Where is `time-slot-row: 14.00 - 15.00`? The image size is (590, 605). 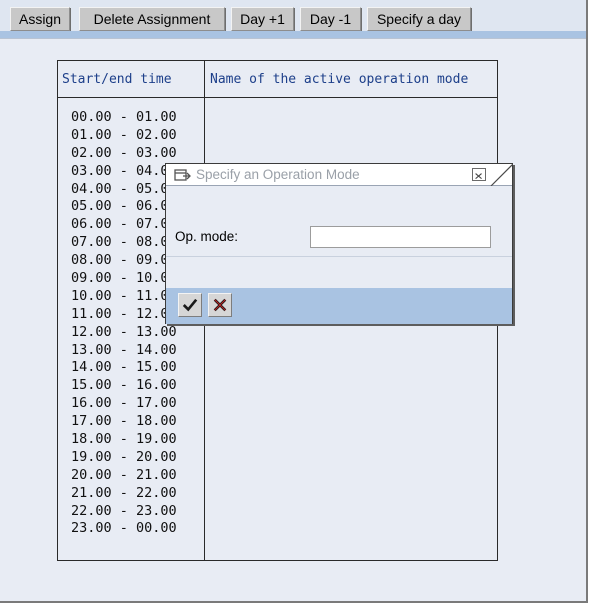
time-slot-row: 14.00 - 15.00 is located at coordinates (124, 368).